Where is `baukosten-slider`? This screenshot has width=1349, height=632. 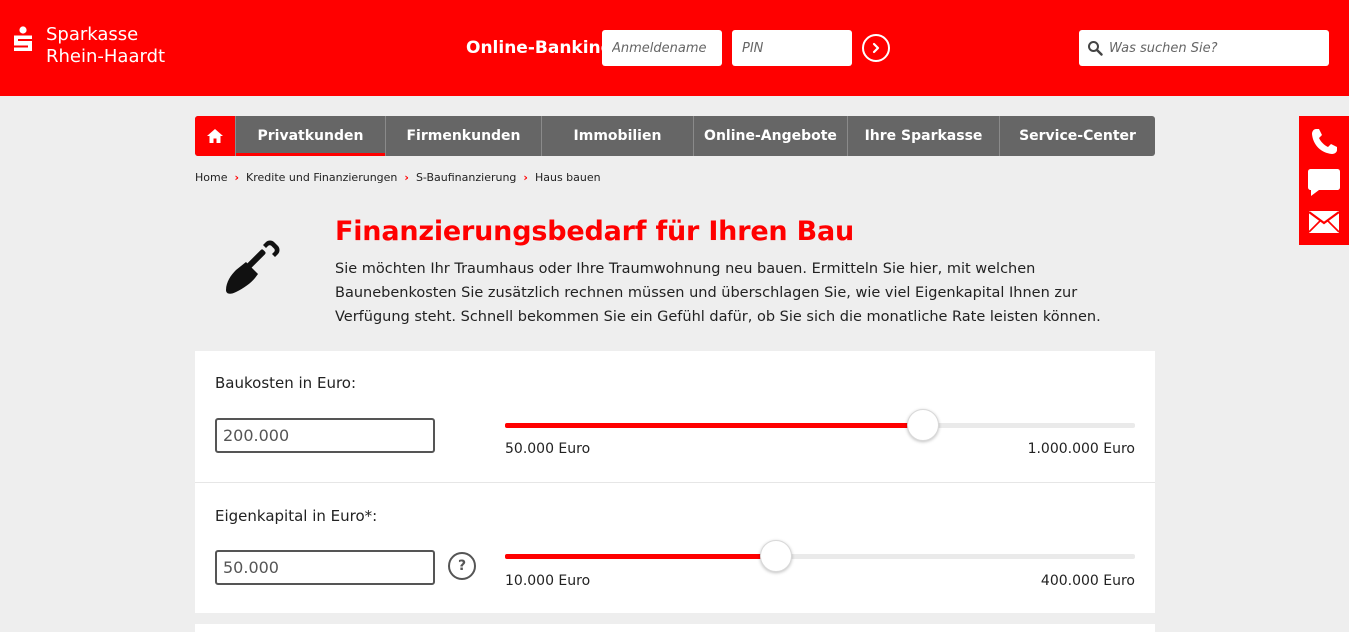
baukosten-slider is located at coordinates (820, 425).